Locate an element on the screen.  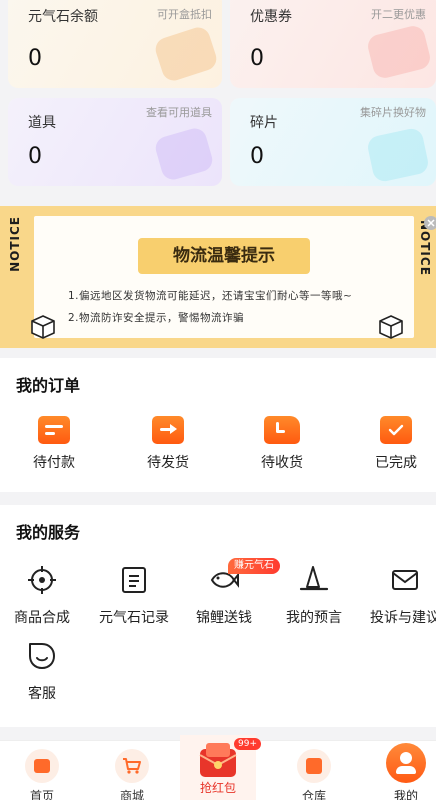
coupon-card-title: 优惠券 is located at coordinates (271, 17).